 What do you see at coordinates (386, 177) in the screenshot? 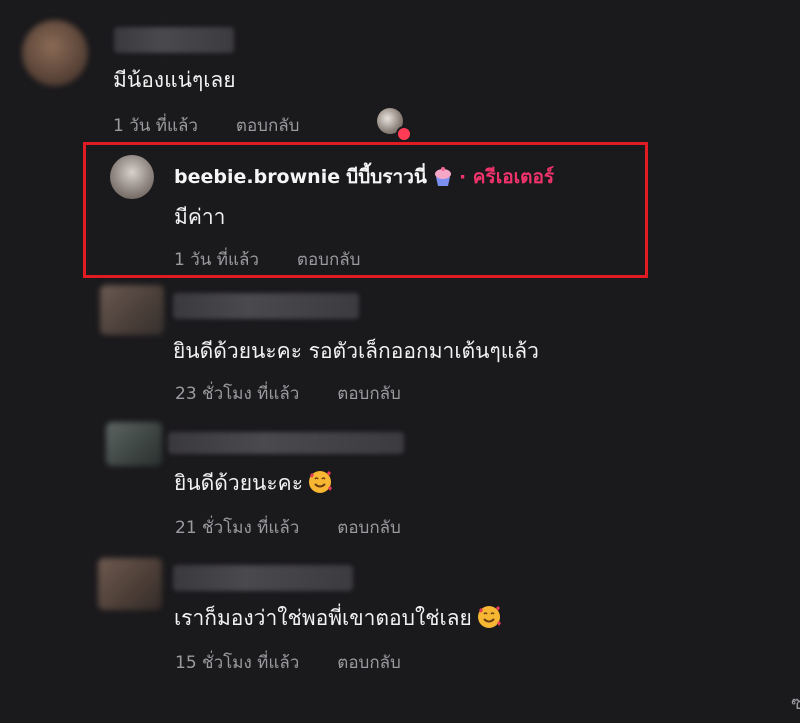
I see `display-name: บีบี้บราวนี่` at bounding box center [386, 177].